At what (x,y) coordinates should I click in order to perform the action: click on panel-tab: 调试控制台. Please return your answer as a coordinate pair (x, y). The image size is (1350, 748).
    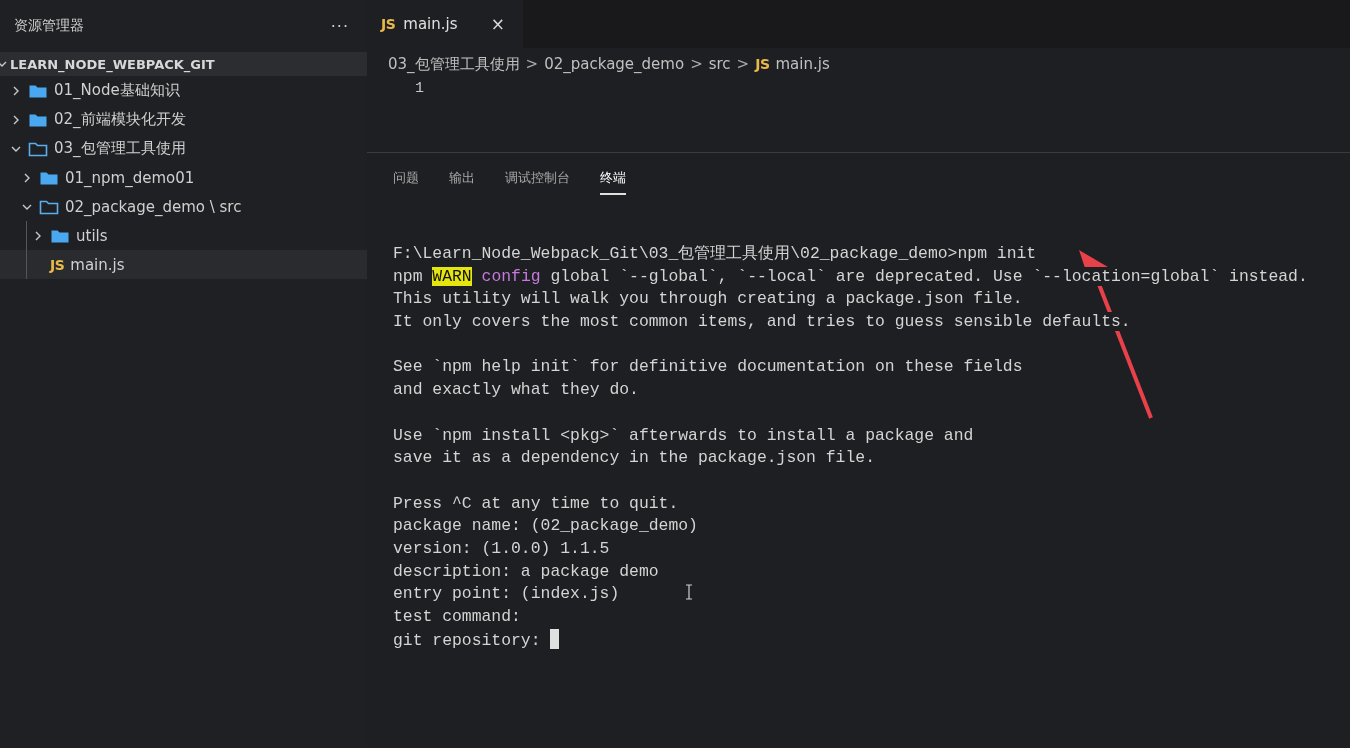
    Looking at the image, I should click on (537, 181).